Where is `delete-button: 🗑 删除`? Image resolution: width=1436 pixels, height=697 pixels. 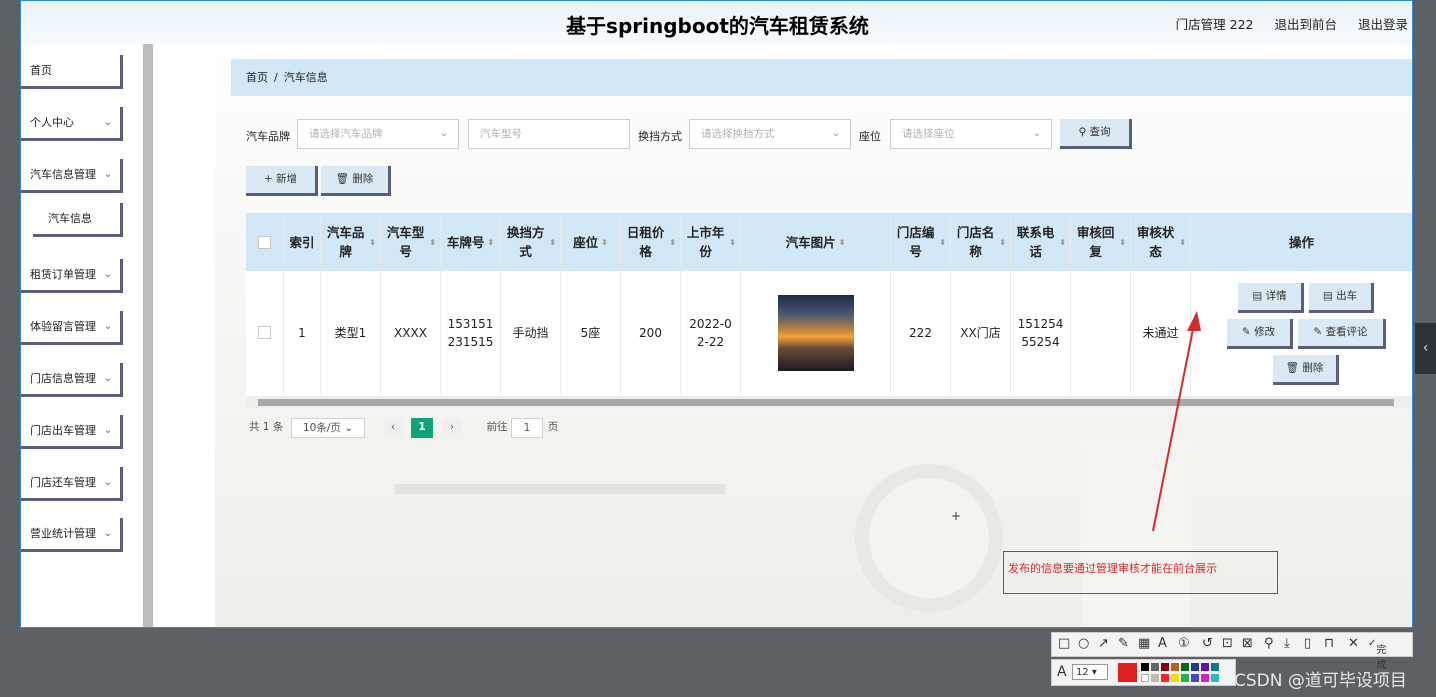 delete-button: 🗑 删除 is located at coordinates (1306, 370).